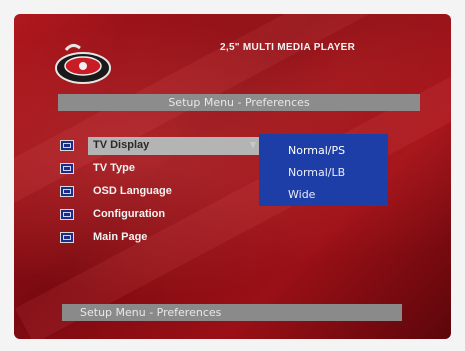 This screenshot has width=465, height=351. I want to click on submenu-caret-icon, so click(253, 145).